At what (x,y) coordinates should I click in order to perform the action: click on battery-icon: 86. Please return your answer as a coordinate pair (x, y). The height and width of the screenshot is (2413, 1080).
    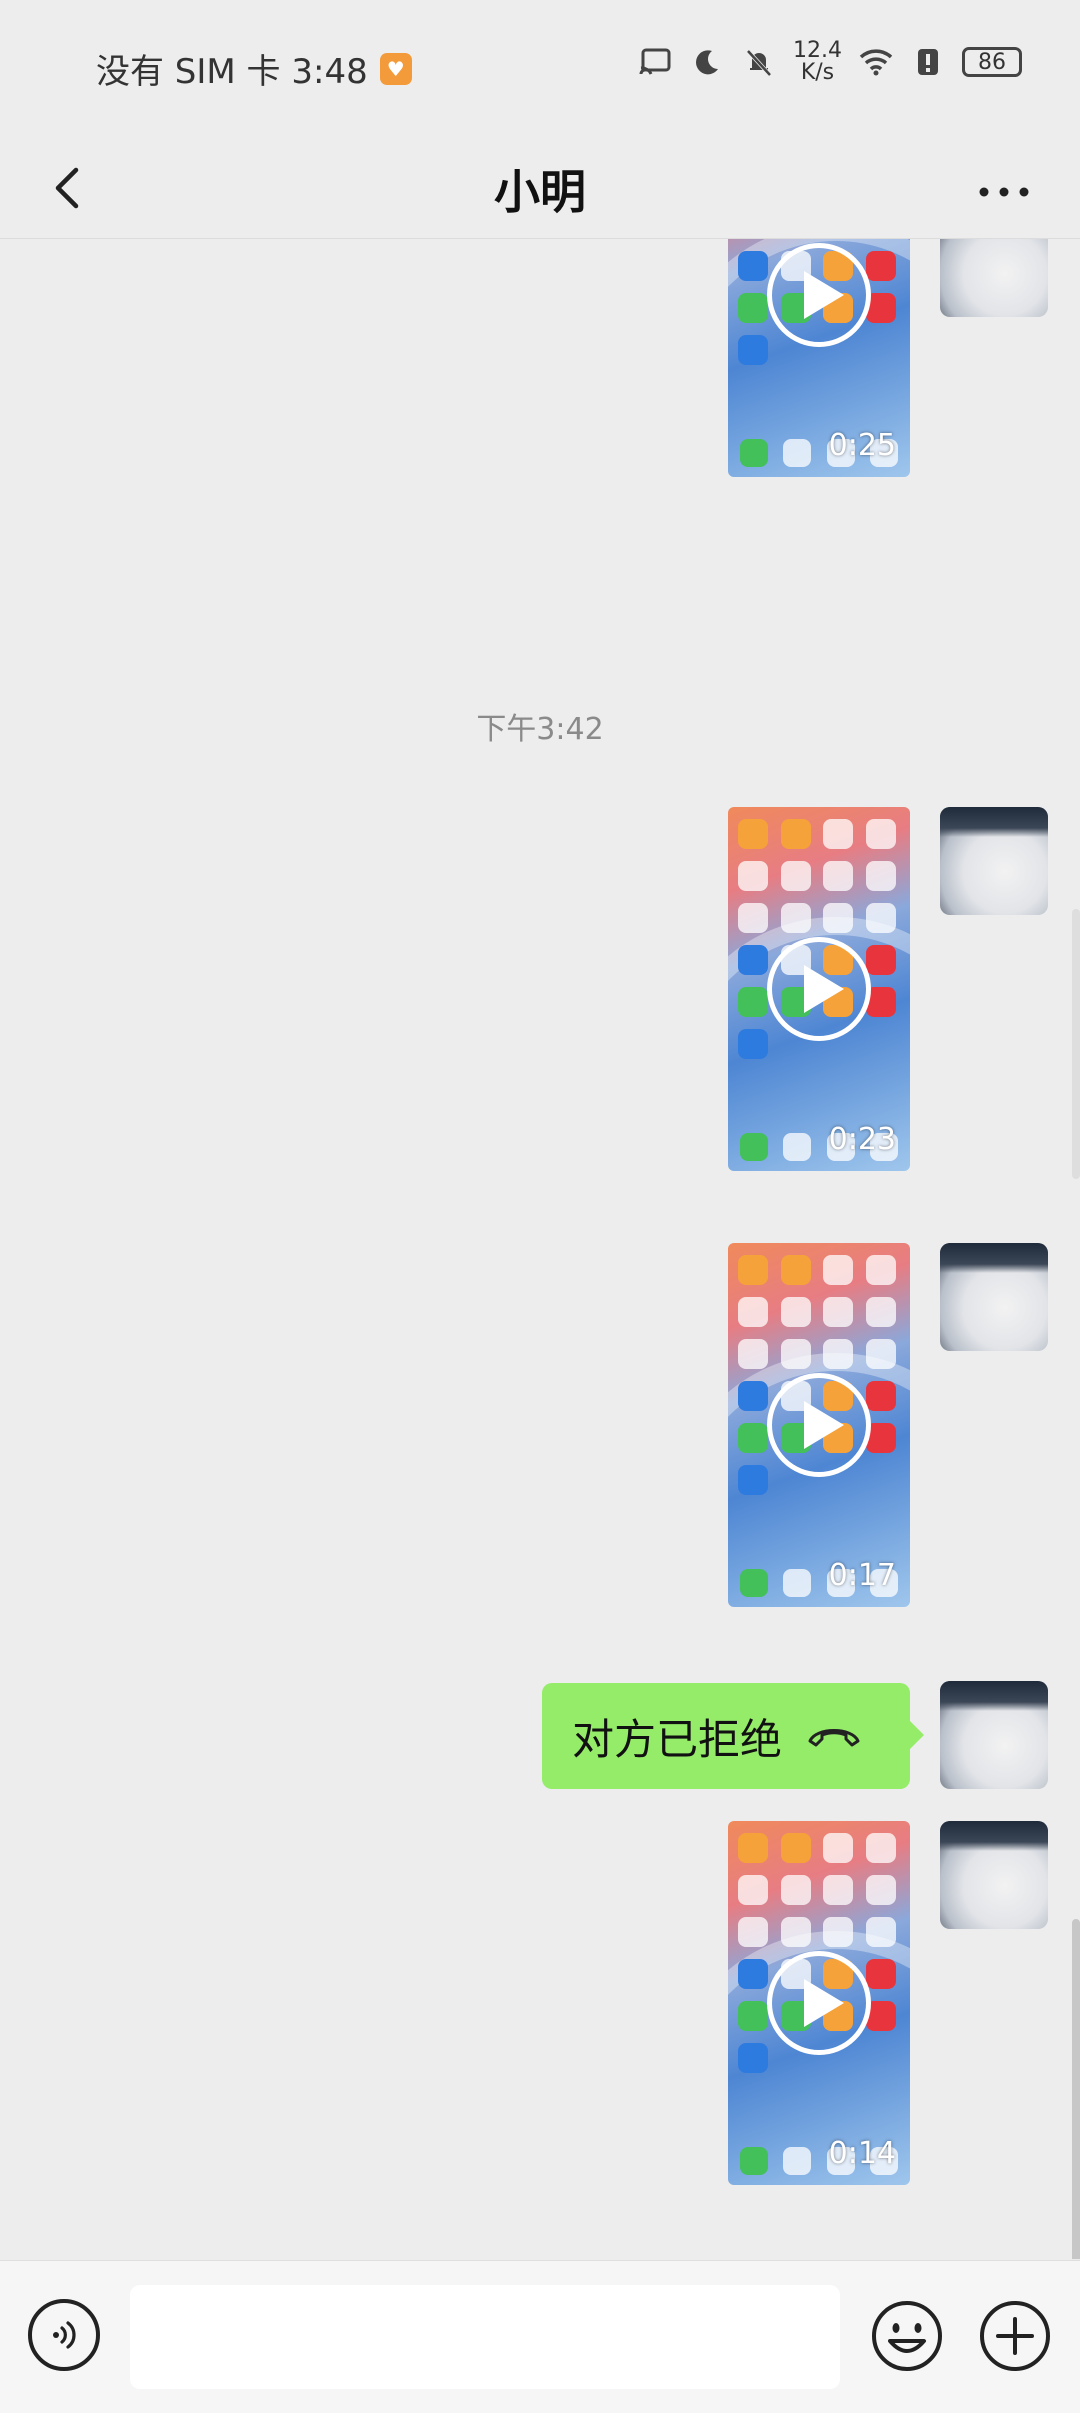
    Looking at the image, I should click on (992, 62).